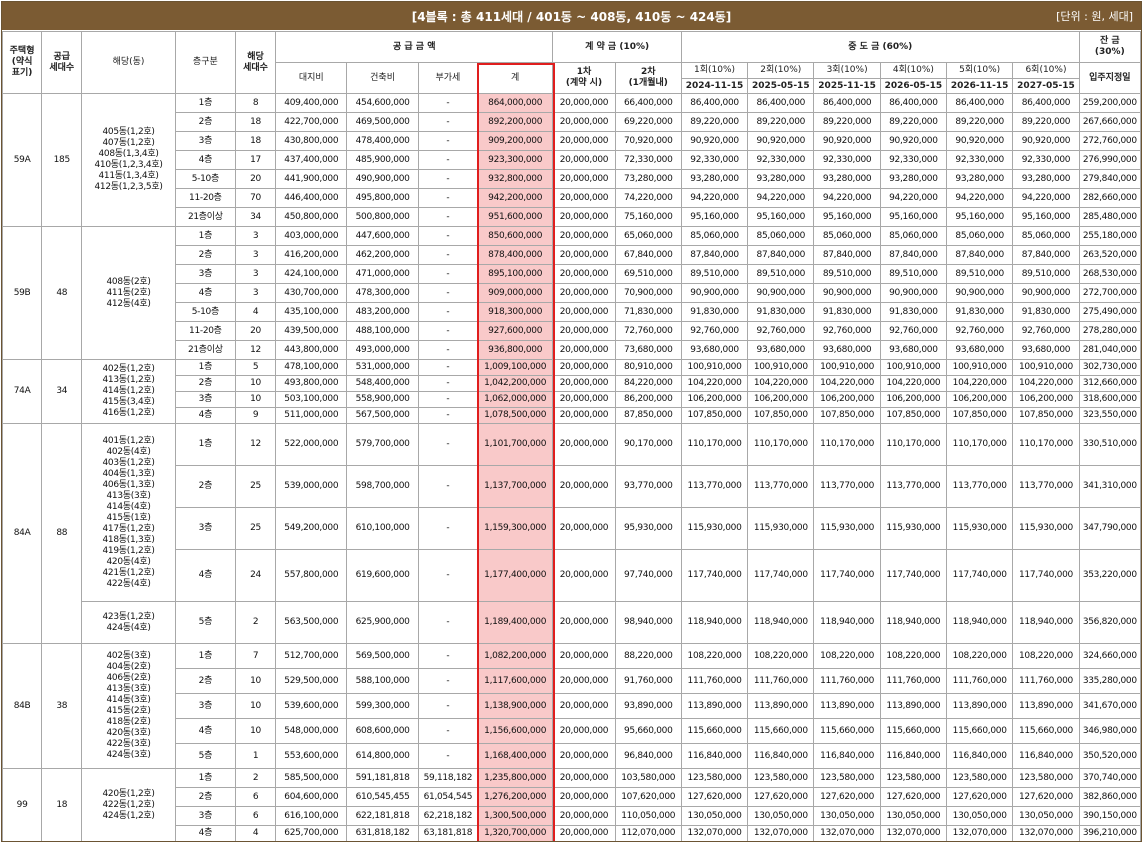  What do you see at coordinates (847, 797) in the screenshot?
I see `middle-payment-3: 127,620,000` at bounding box center [847, 797].